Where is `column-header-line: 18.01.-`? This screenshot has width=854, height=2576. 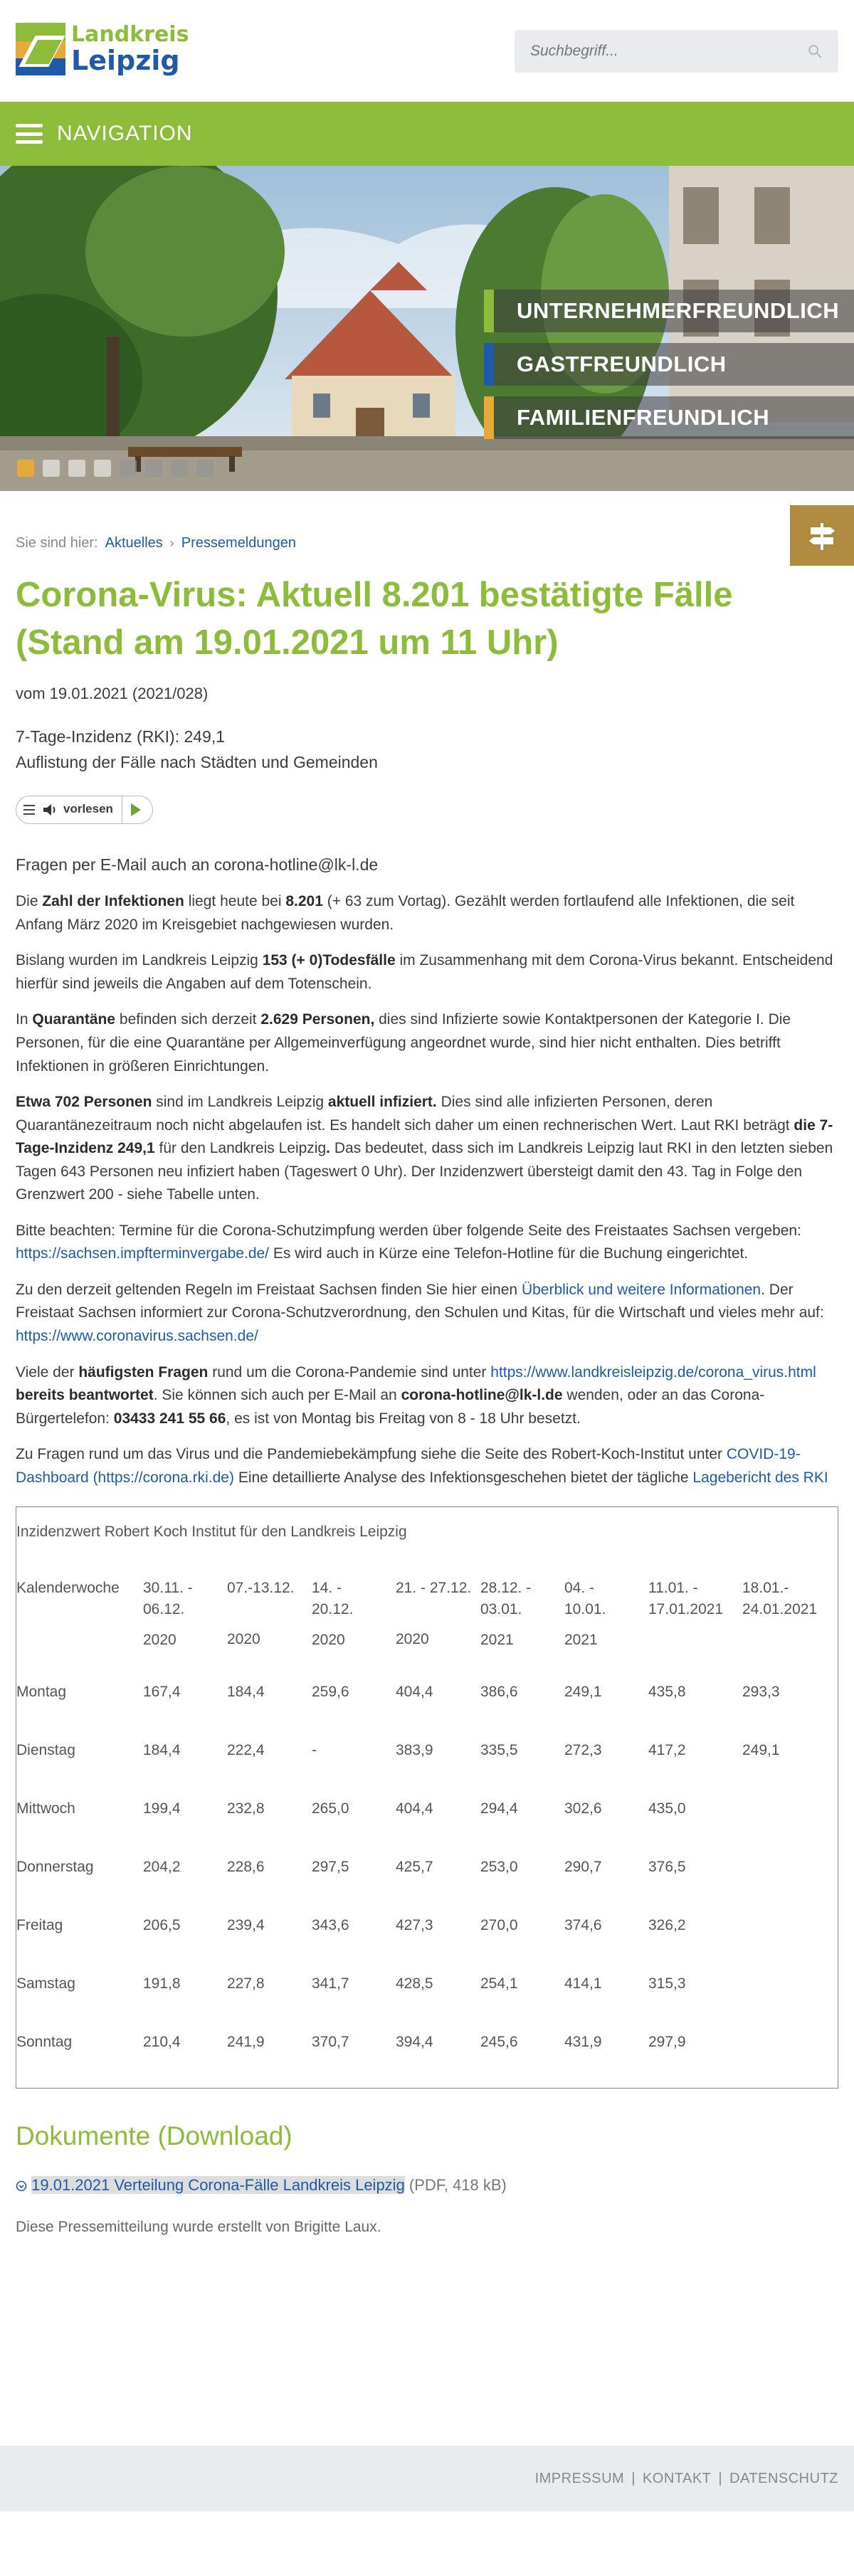
column-header-line: 18.01.- is located at coordinates (765, 1587).